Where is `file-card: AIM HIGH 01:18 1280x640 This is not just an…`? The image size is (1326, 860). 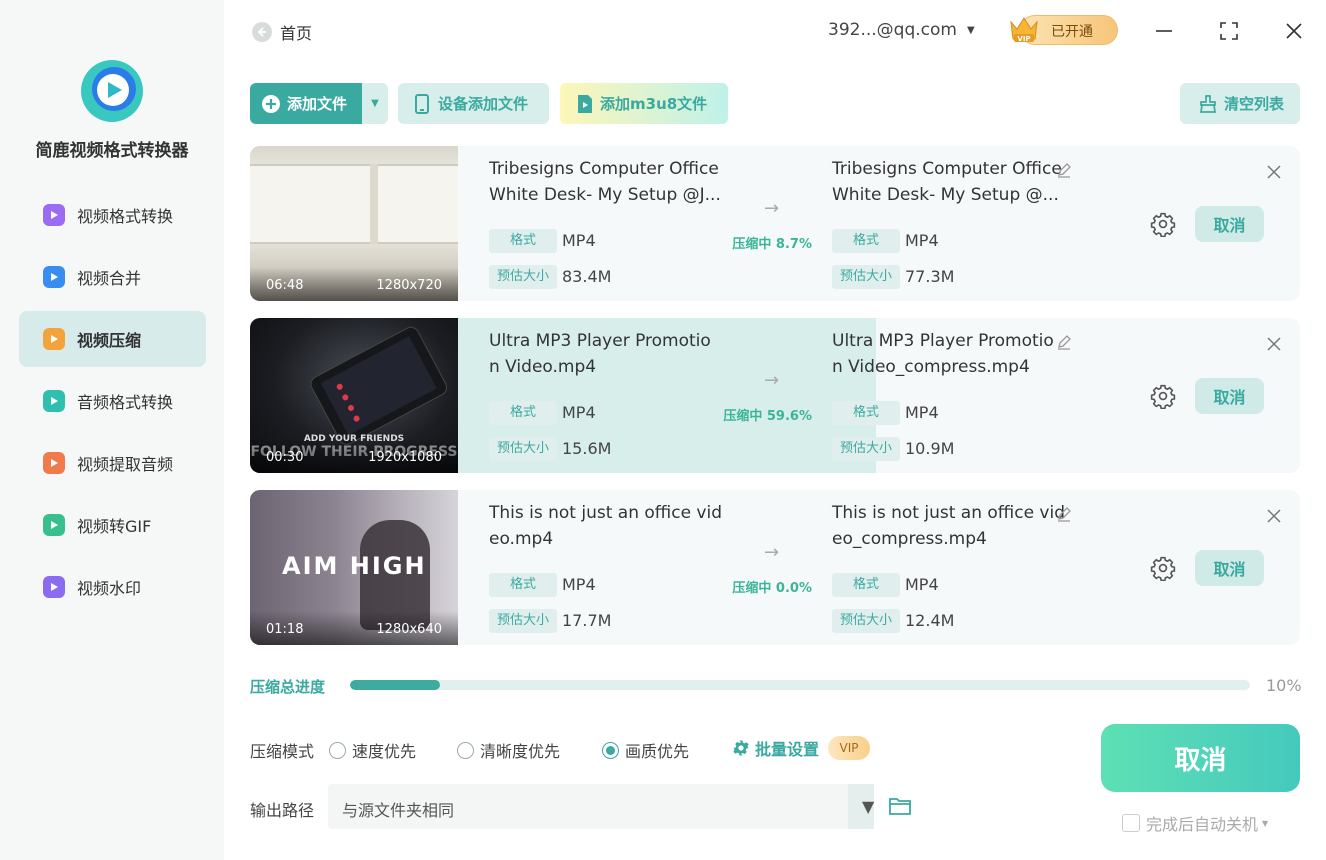
file-card: AIM HIGH 01:18 1280x640 This is not just an… is located at coordinates (775, 567).